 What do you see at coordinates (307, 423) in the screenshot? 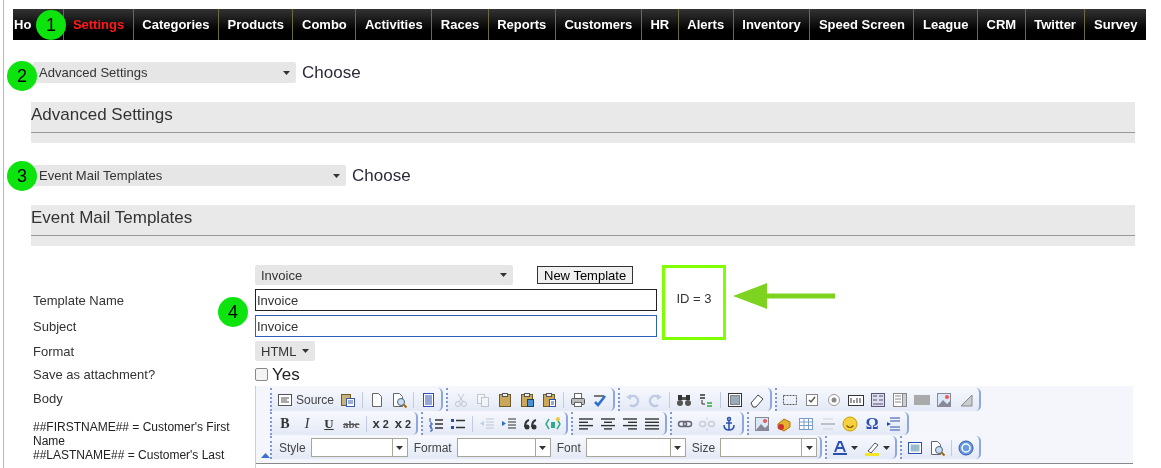
I see `italic-button: I` at bounding box center [307, 423].